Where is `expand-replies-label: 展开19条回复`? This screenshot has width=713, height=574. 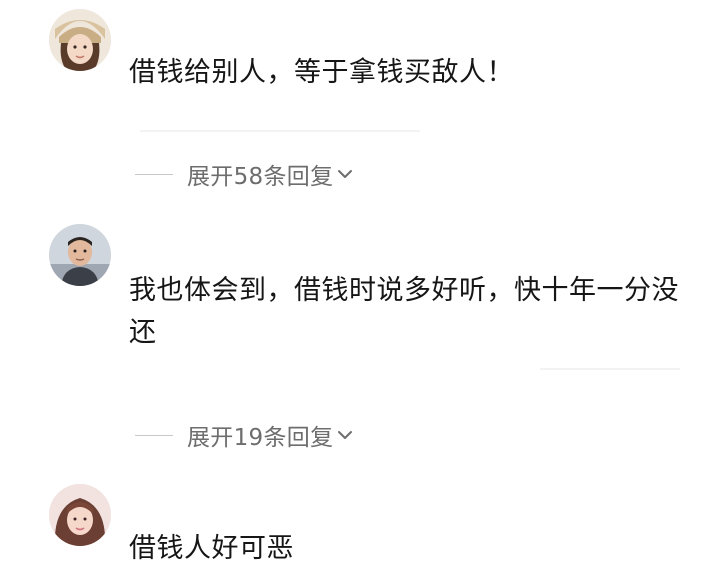 expand-replies-label: 展开19条回复 is located at coordinates (260, 438).